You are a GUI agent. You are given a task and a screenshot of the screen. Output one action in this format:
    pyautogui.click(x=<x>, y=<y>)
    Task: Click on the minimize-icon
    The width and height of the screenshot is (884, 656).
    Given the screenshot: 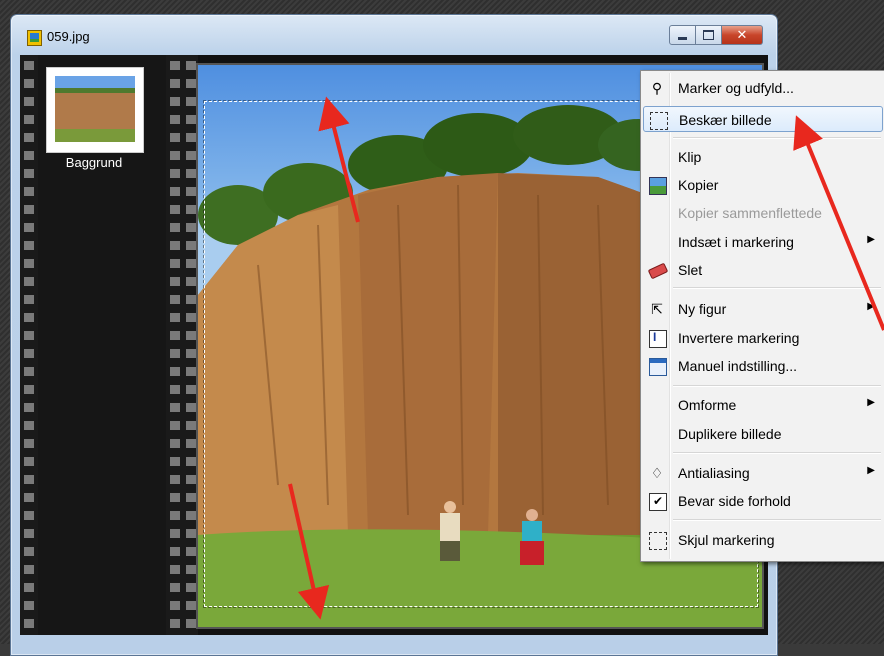 What is the action you would take?
    pyautogui.click(x=682, y=38)
    